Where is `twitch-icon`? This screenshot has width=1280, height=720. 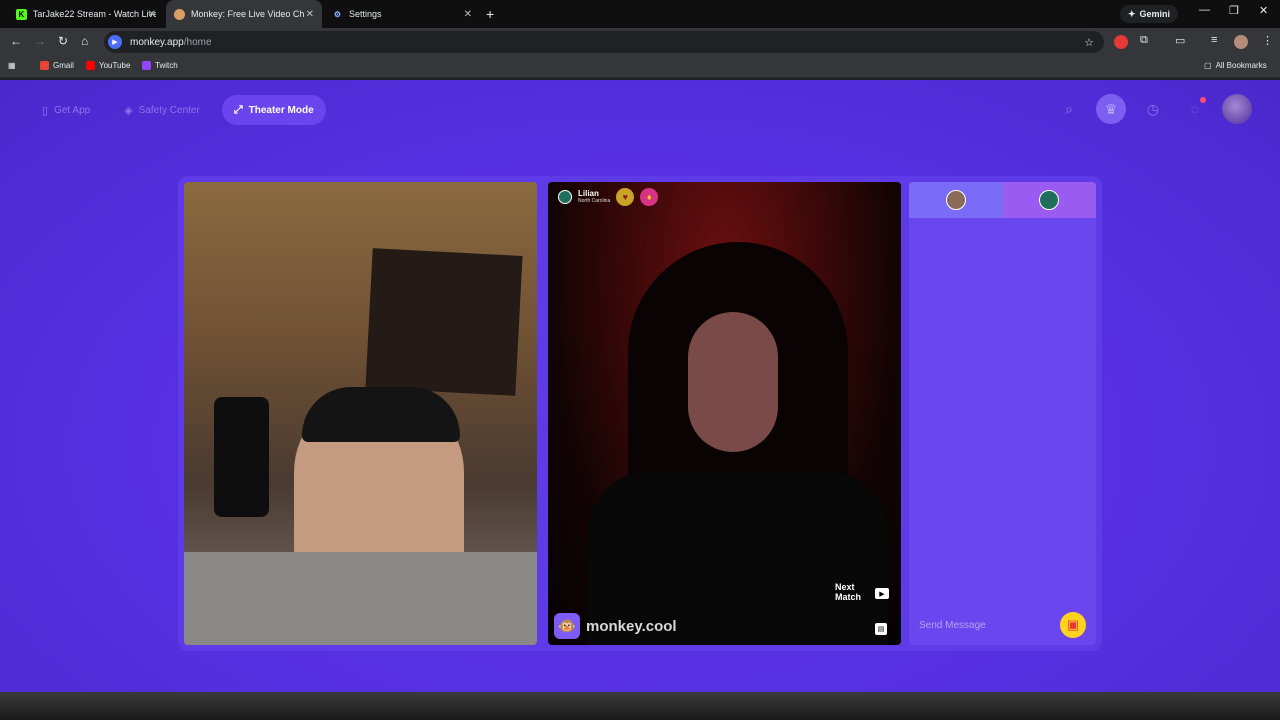 twitch-icon is located at coordinates (146, 65).